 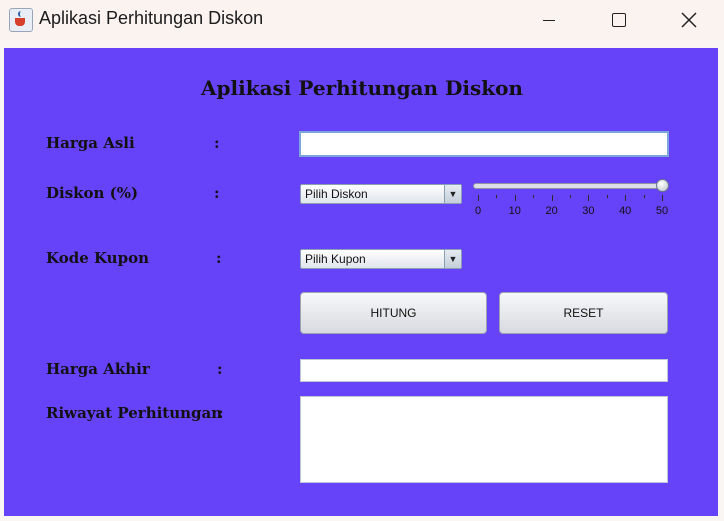 What do you see at coordinates (514, 211) in the screenshot?
I see `slider-tick-label: 10` at bounding box center [514, 211].